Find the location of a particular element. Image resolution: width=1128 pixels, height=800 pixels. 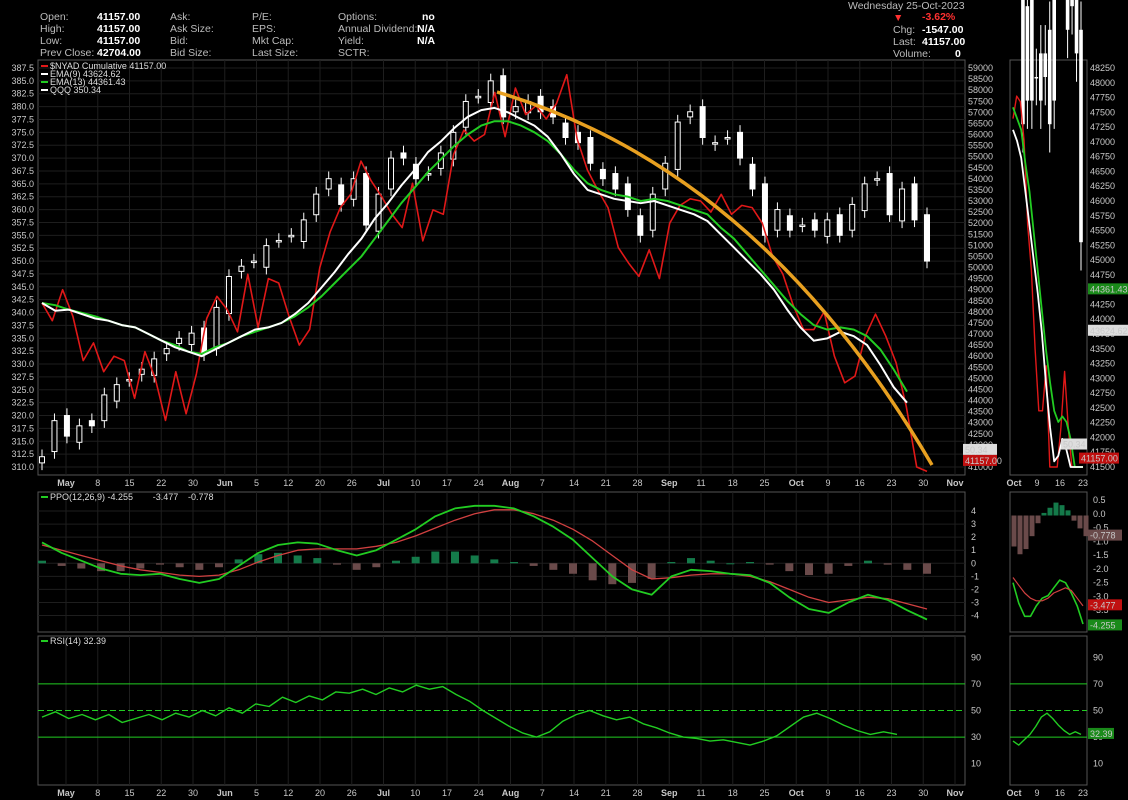

left-tick-label: 382.5 is located at coordinates (22, 94).